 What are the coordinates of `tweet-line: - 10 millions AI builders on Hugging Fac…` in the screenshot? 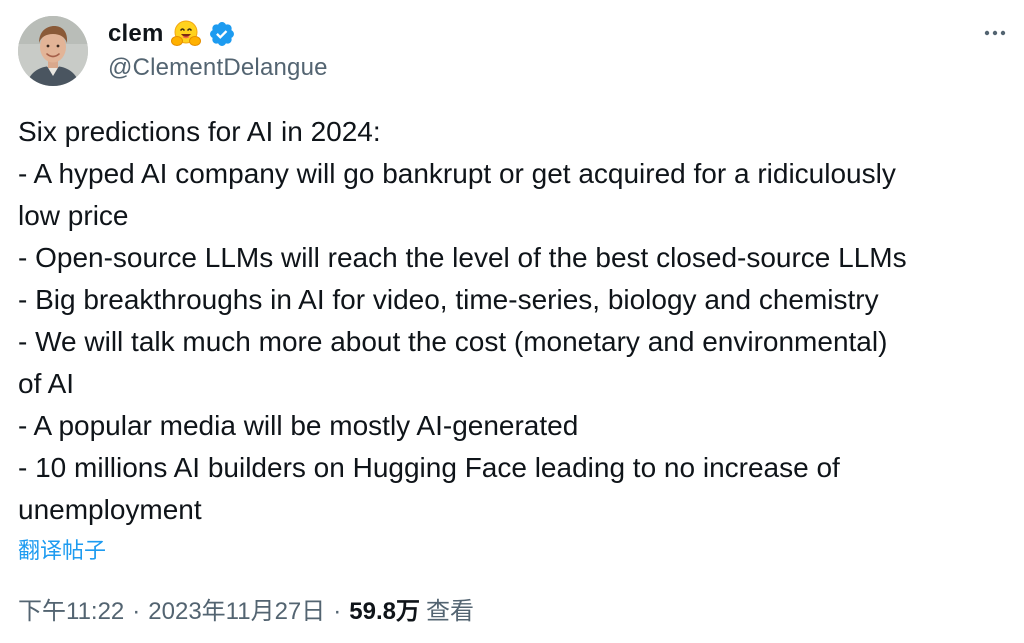 It's located at (429, 467).